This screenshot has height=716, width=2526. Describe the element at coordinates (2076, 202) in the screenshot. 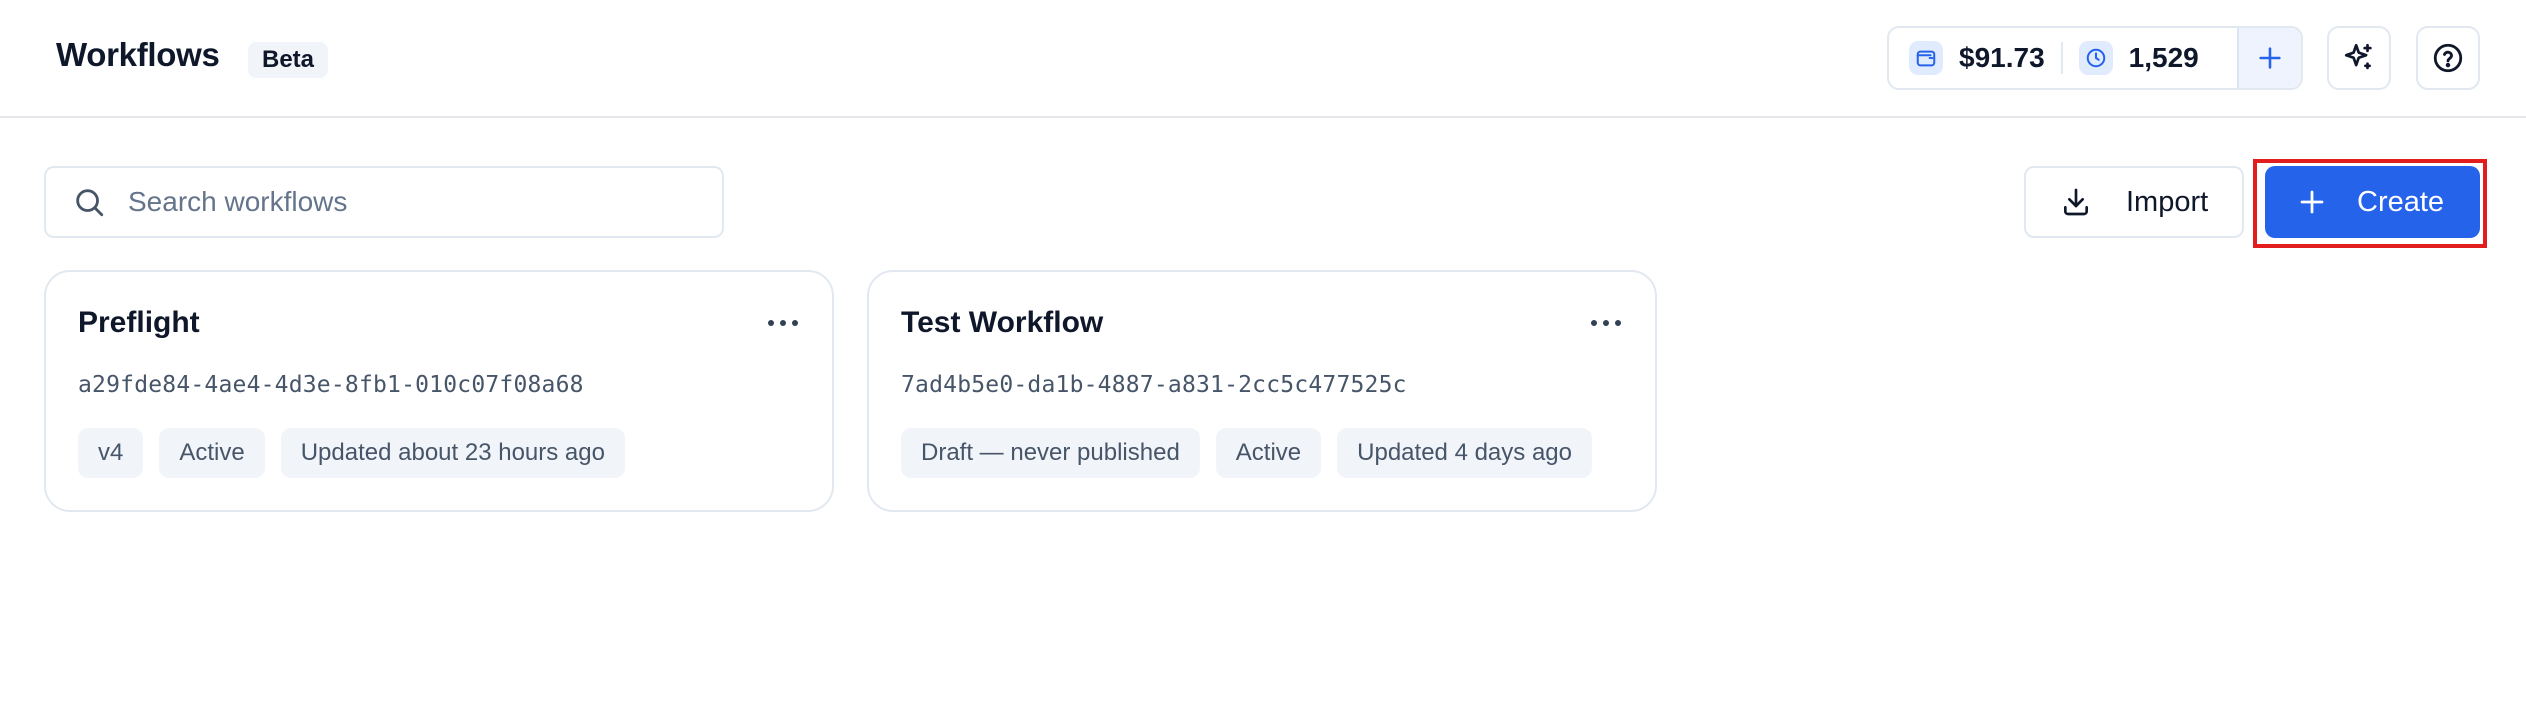

I see `download-icon` at that location.